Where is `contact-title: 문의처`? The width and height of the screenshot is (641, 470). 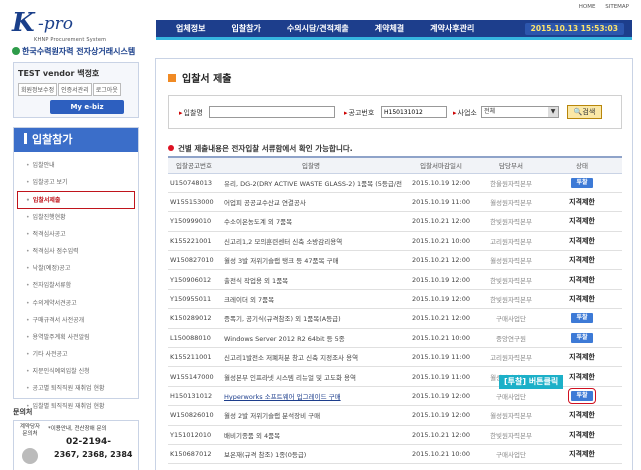 contact-title: 문의처 is located at coordinates (23, 412).